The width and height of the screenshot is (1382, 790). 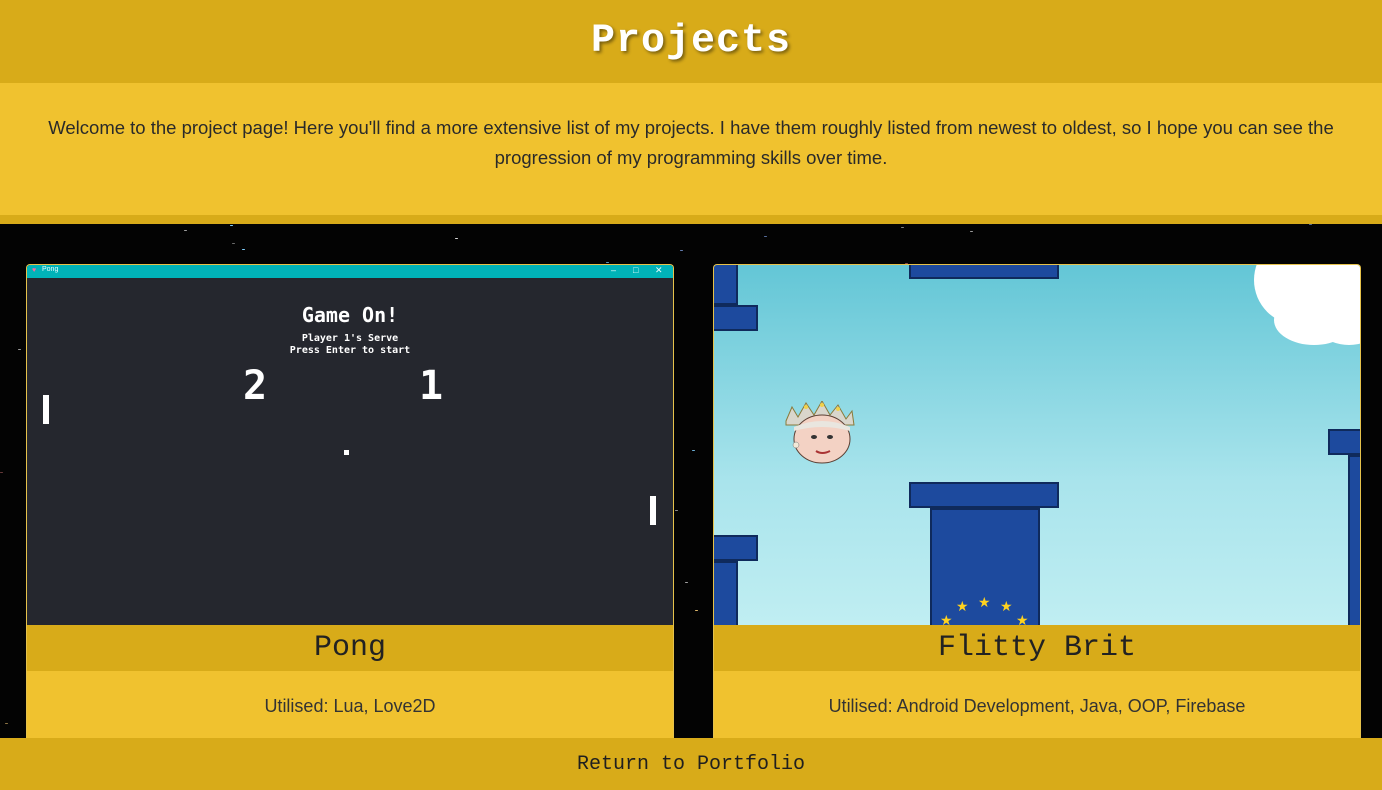 I want to click on page-header: Projects, so click(x=691, y=41).